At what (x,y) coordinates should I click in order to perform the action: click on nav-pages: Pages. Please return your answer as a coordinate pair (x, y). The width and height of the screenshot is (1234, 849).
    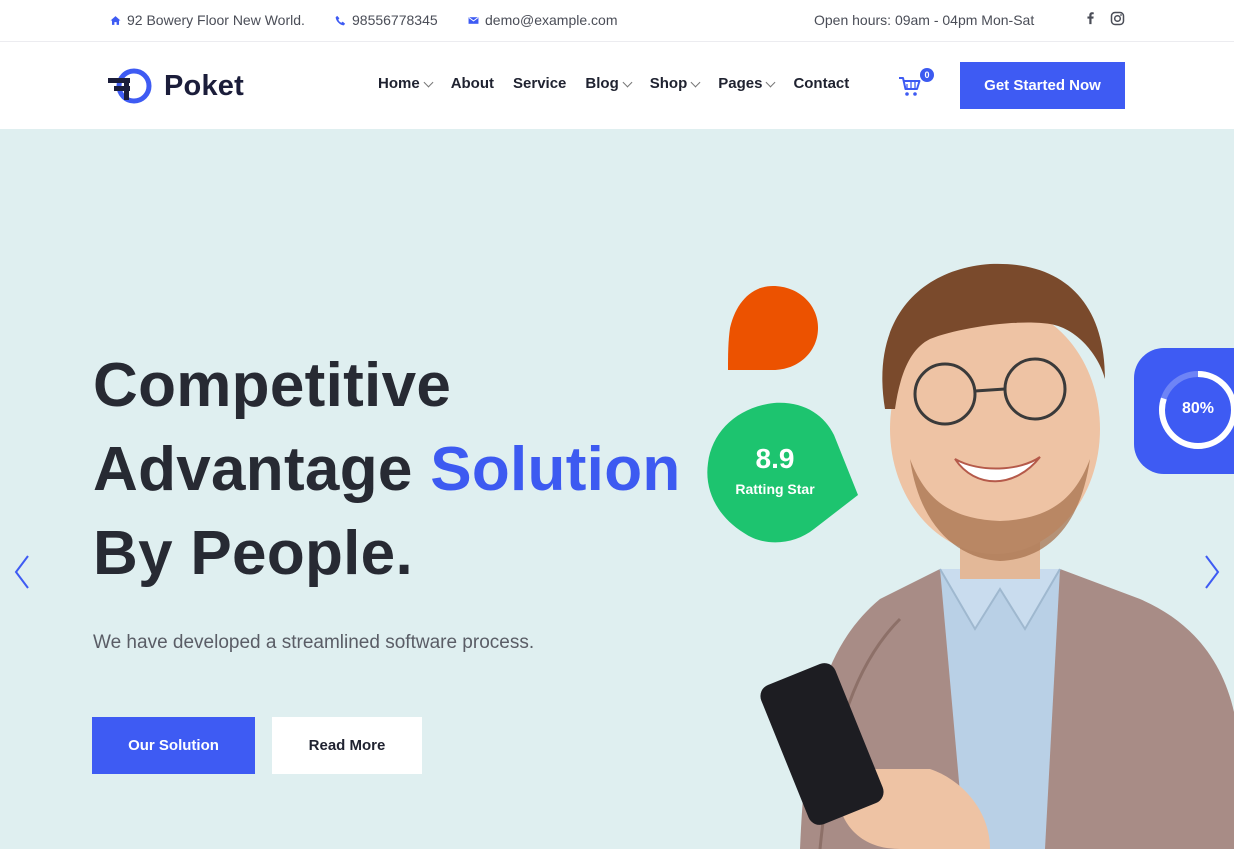
    Looking at the image, I should click on (747, 83).